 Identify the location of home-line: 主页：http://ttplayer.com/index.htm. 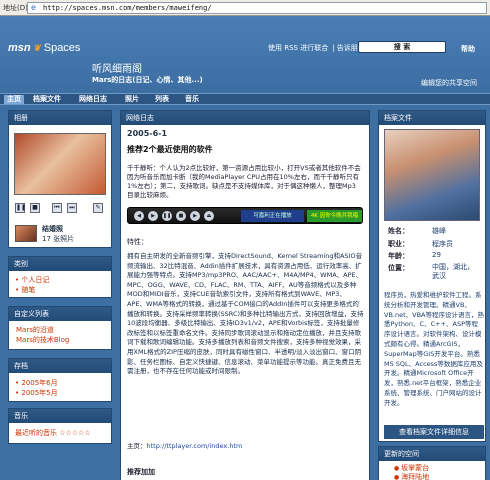
(184, 445).